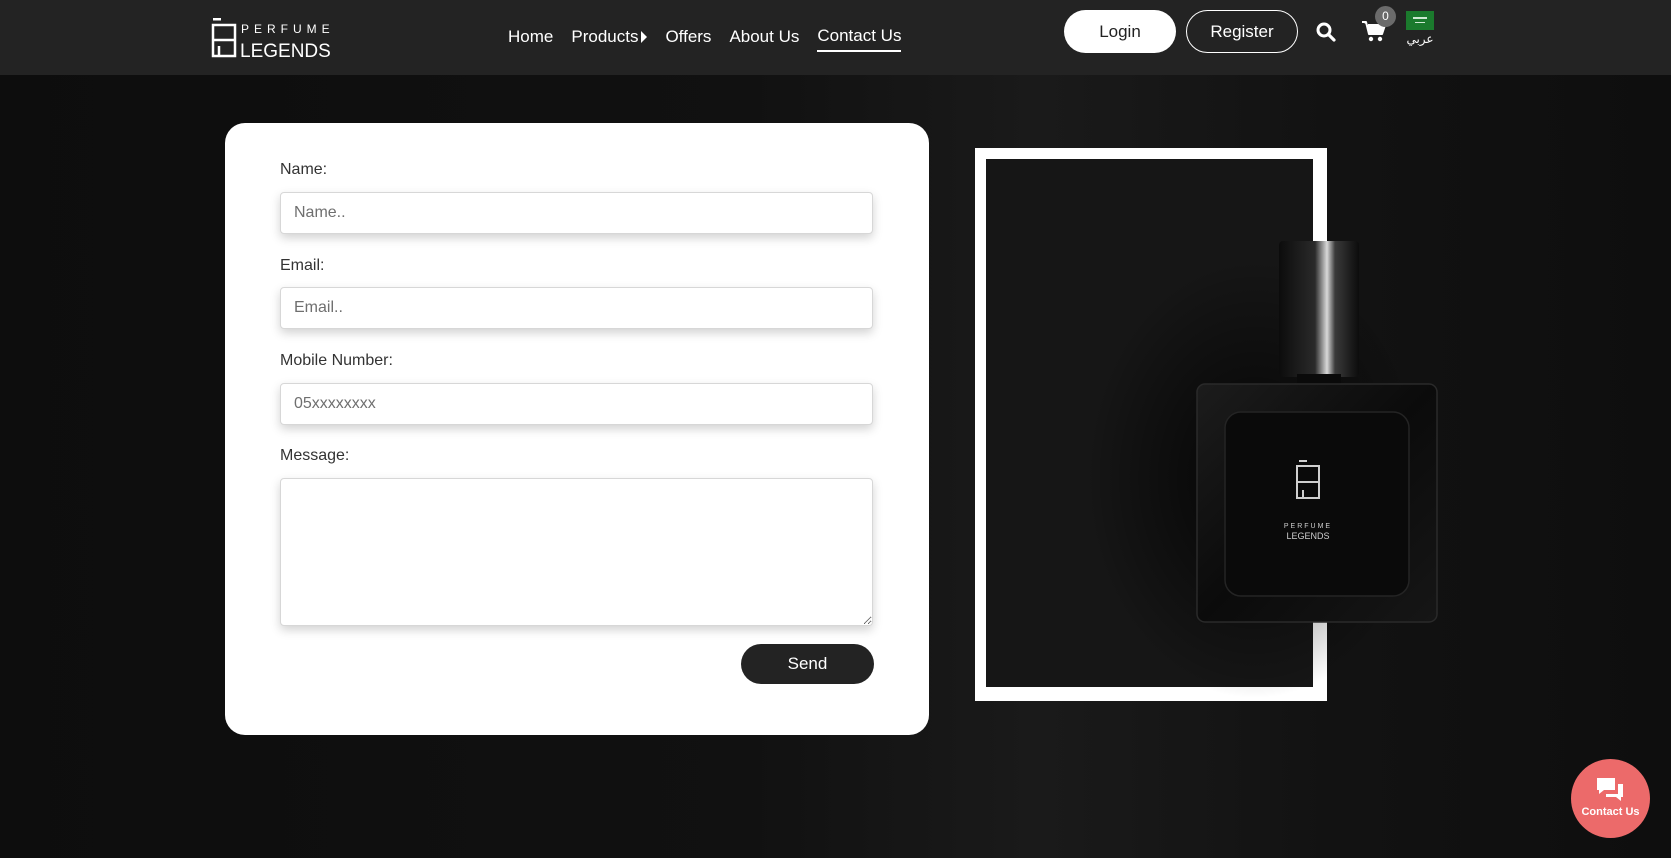 The height and width of the screenshot is (858, 1671). What do you see at coordinates (1420, 39) in the screenshot?
I see `language-label: عربي` at bounding box center [1420, 39].